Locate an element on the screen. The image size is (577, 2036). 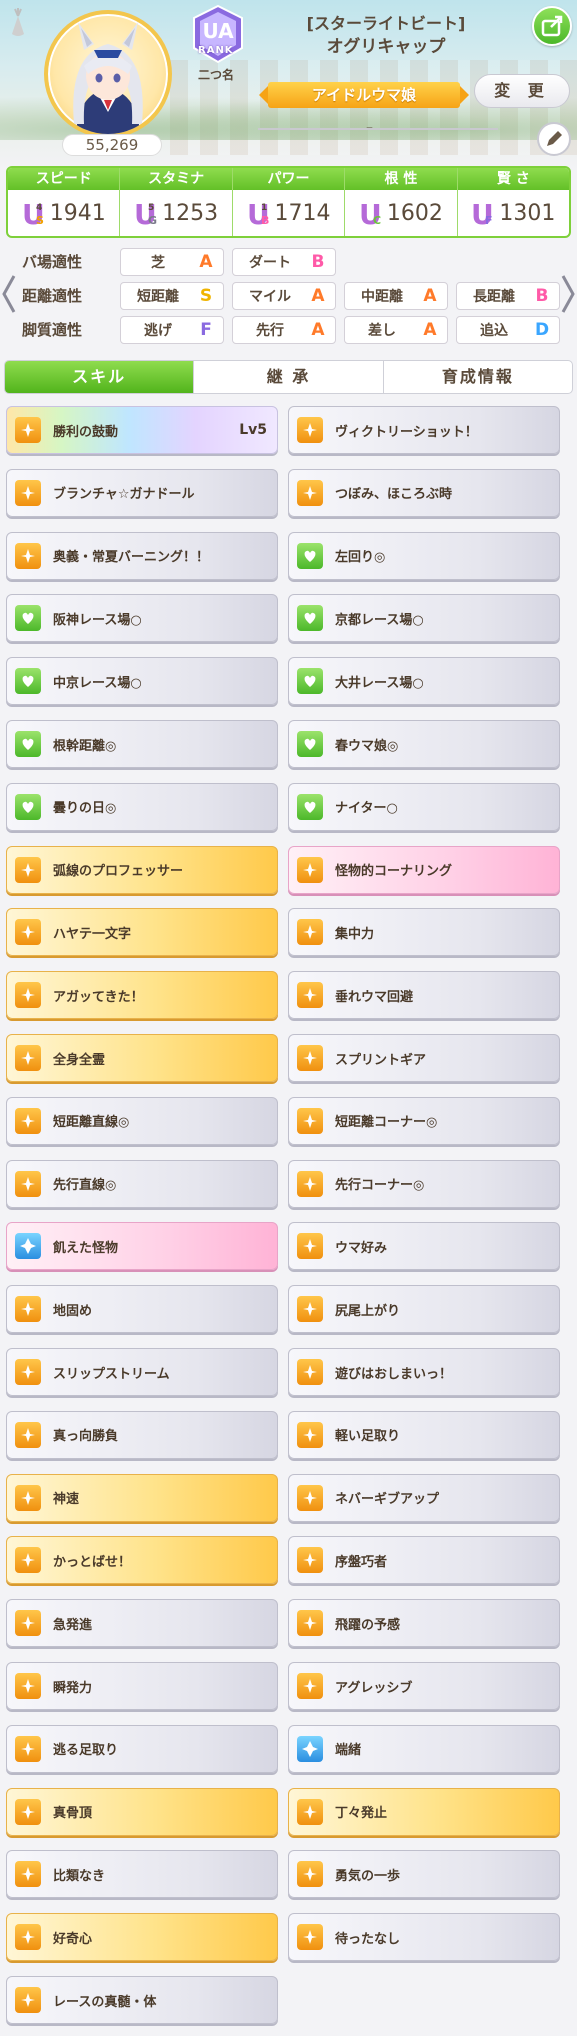
skill-item: ブランチャ☆ガナドール is located at coordinates (142, 492).